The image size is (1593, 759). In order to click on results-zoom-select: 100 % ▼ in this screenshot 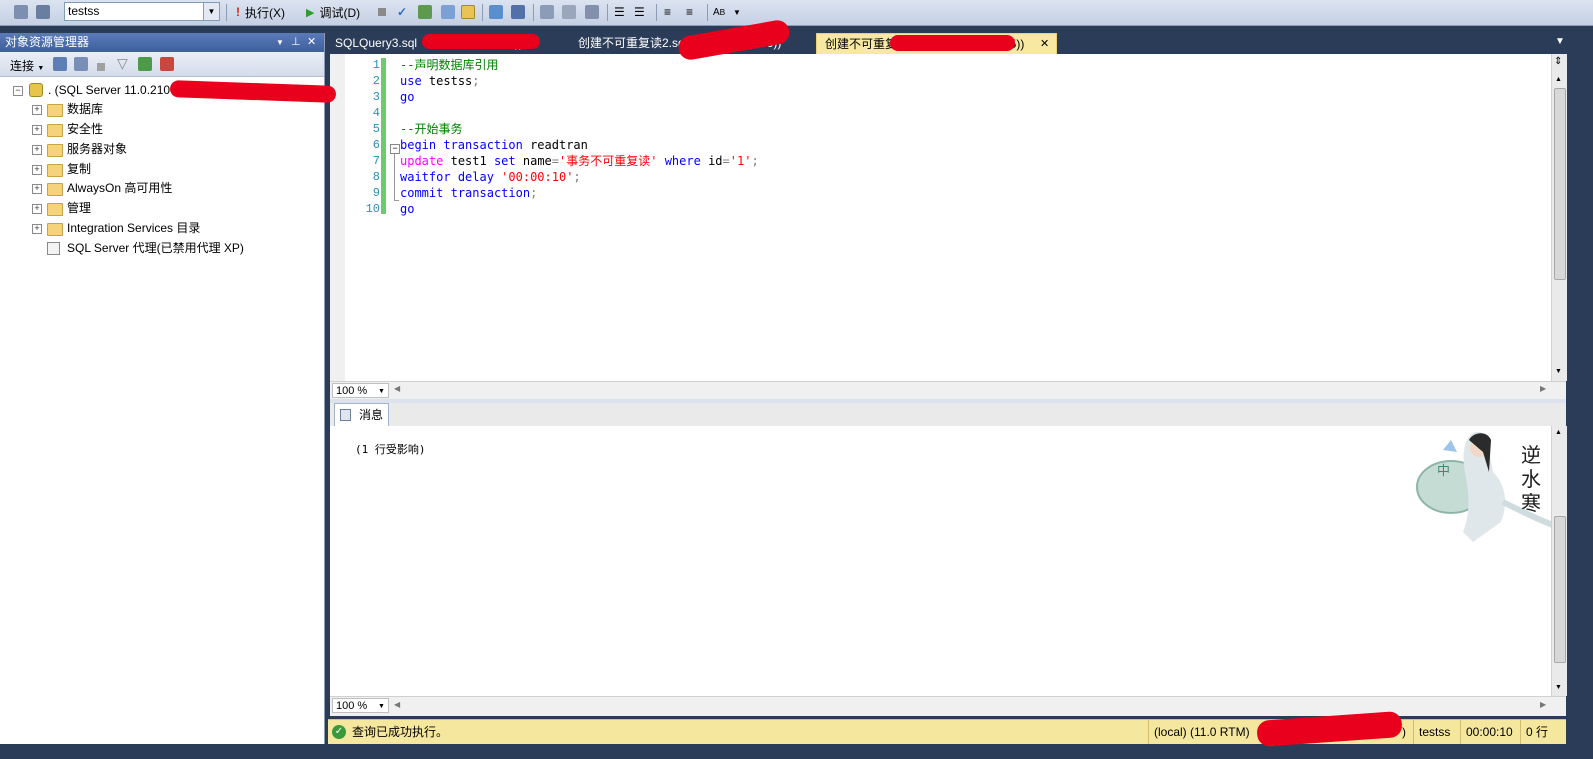, I will do `click(360, 705)`.